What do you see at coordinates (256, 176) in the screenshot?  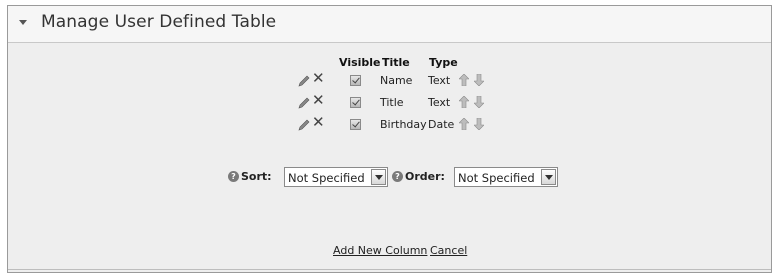 I see `sort-label: Sort:` at bounding box center [256, 176].